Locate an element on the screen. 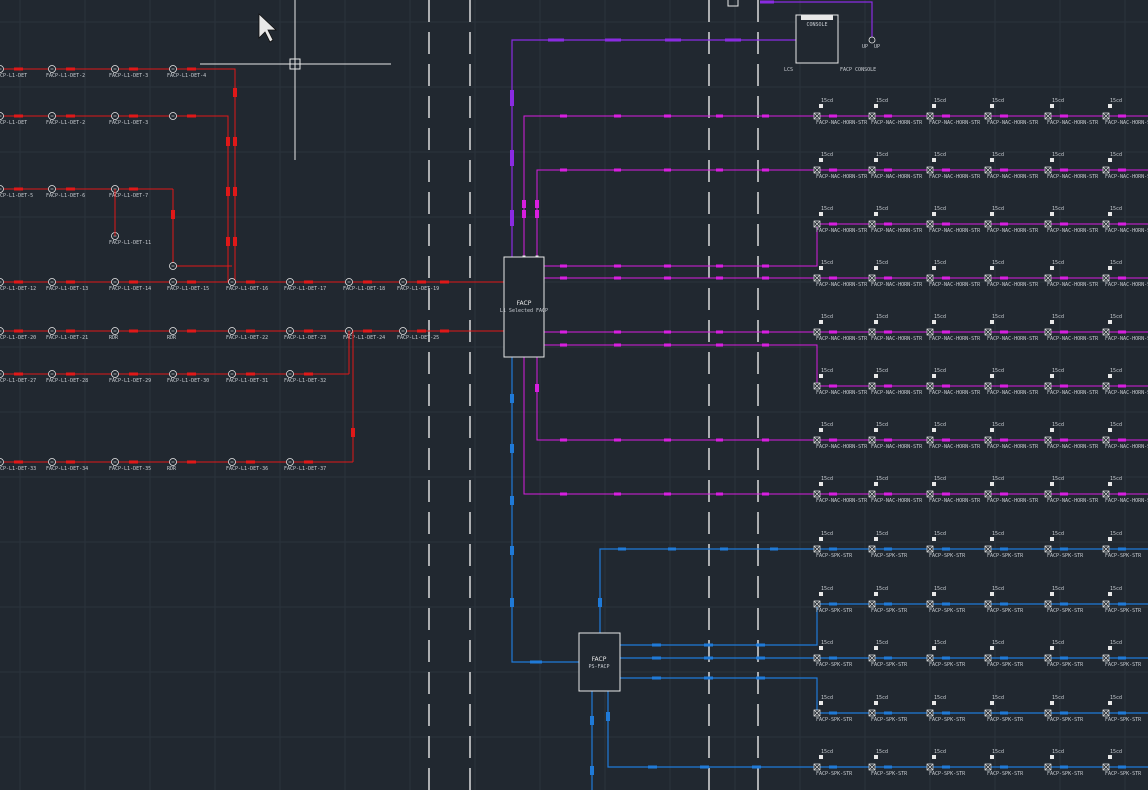  detector-label: FACP-L1-DET-35 is located at coordinates (130, 469).